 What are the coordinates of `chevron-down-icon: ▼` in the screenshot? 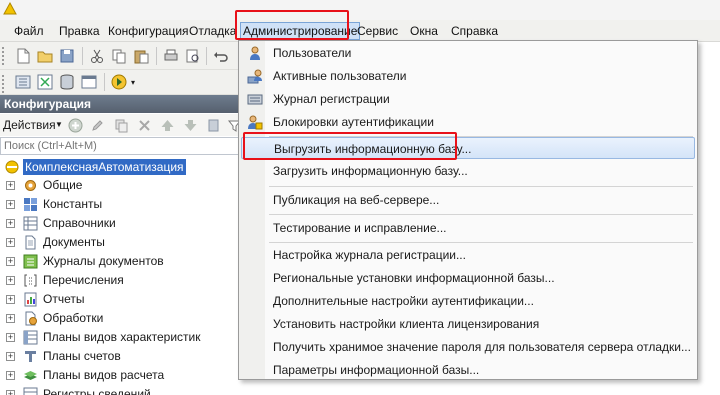 It's located at (59, 124).